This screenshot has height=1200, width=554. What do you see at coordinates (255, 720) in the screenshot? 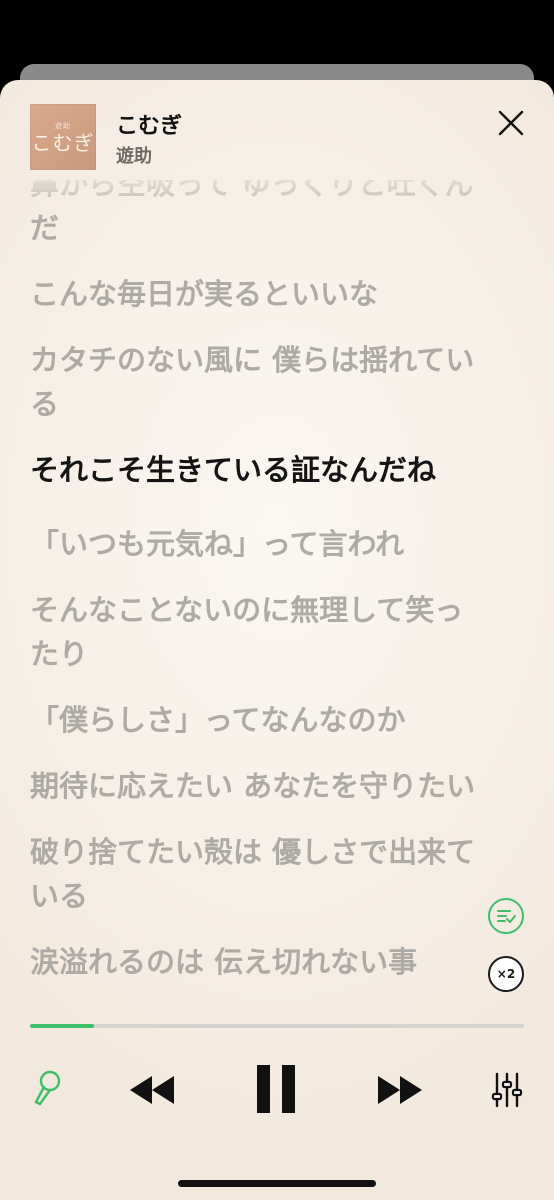
I see `lyric-line: 「僕らしさ」ってなんなのか` at bounding box center [255, 720].